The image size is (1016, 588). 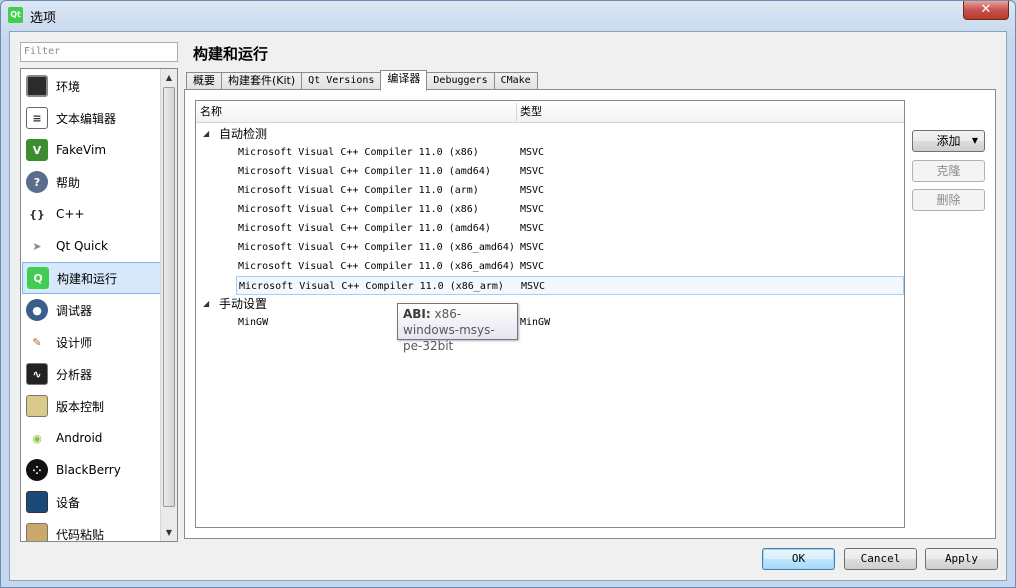 I want to click on category-item: ✎ 设计师, so click(x=91, y=342).